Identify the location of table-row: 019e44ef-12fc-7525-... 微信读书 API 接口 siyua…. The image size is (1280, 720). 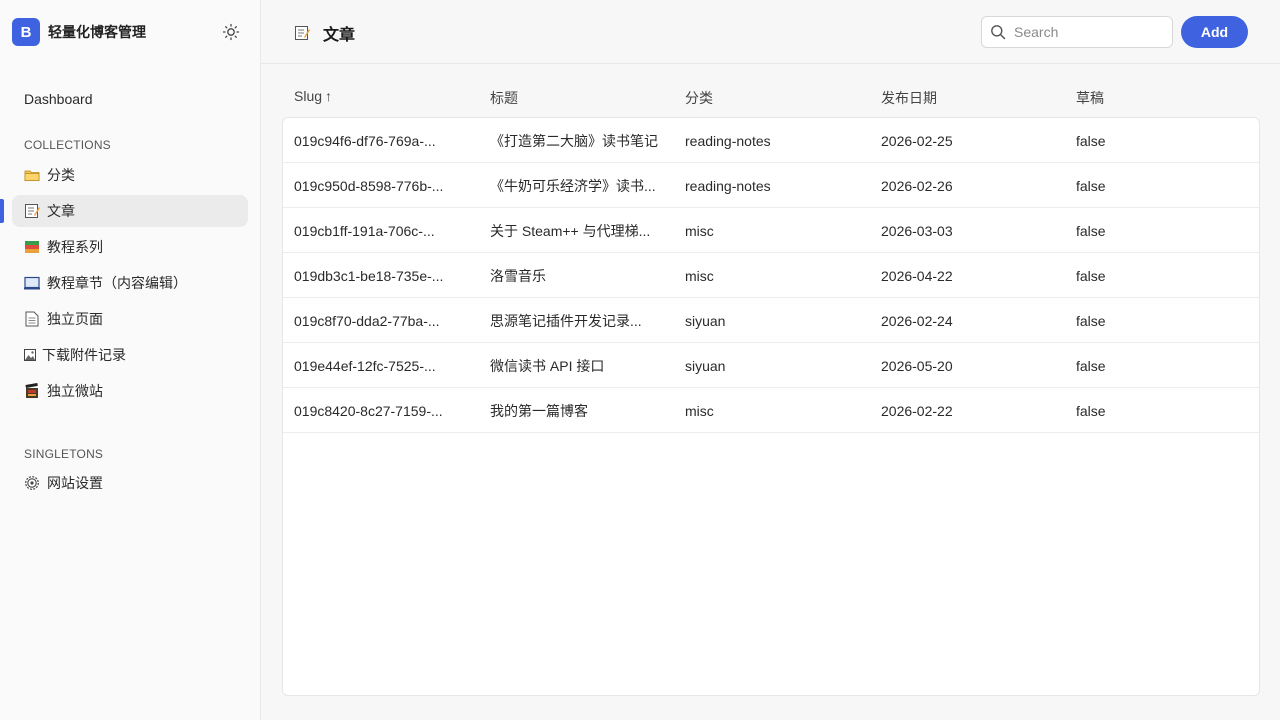
(771, 365).